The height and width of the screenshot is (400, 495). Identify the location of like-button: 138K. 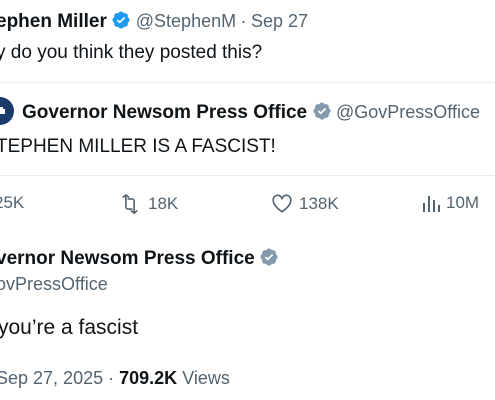
(305, 204).